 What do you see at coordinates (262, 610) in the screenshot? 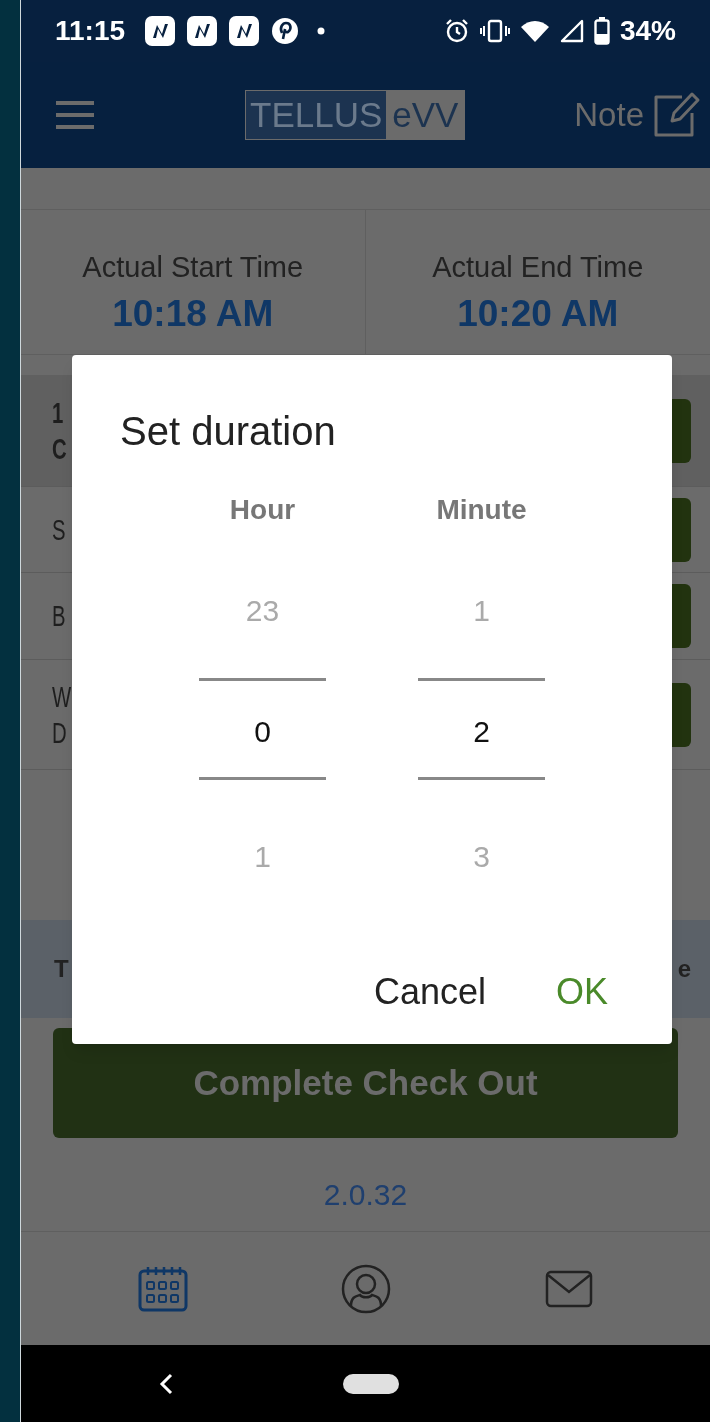
I see `picker-value: 23` at bounding box center [262, 610].